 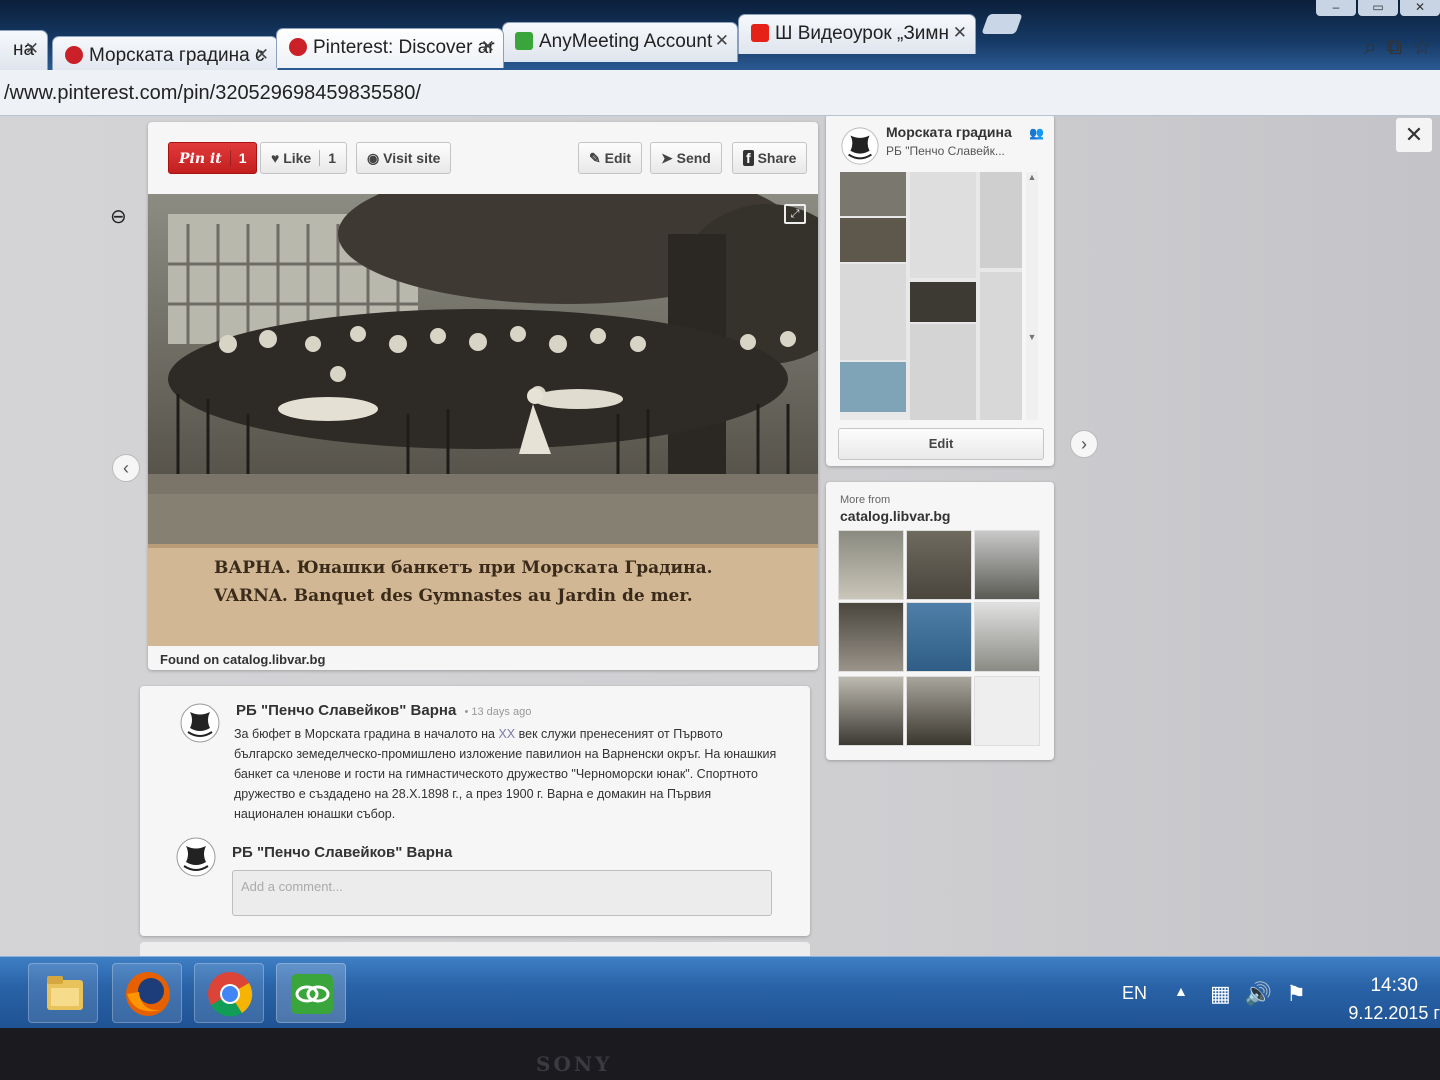 I want to click on tab-pinterest: Pinterest: Discover ar ✕, so click(x=390, y=48).